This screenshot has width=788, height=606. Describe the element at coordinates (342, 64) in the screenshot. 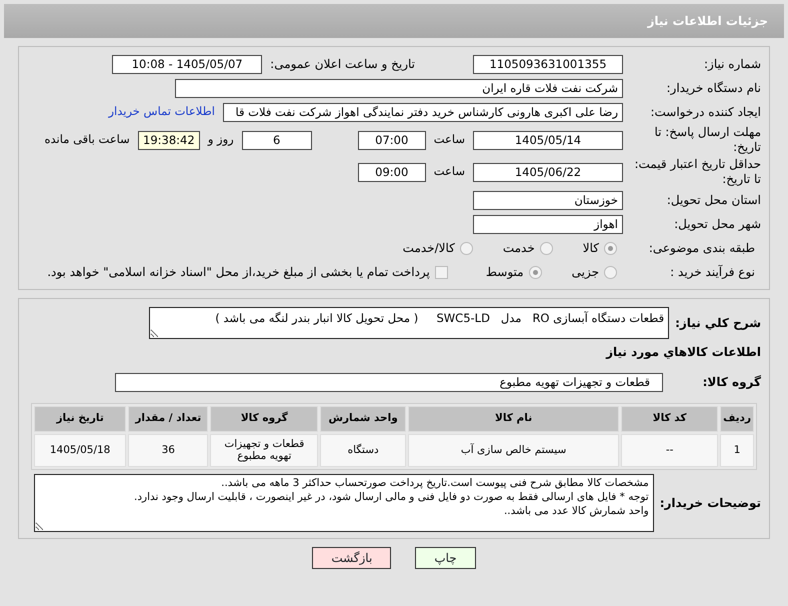

I see `field-label: تاریخ و ساعت اعلان عمومی:` at that location.